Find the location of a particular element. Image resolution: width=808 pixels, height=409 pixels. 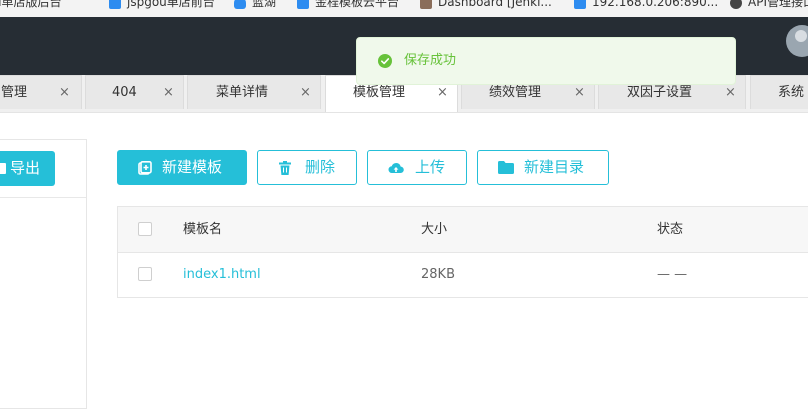

template-name-link: index1.html is located at coordinates (222, 274).